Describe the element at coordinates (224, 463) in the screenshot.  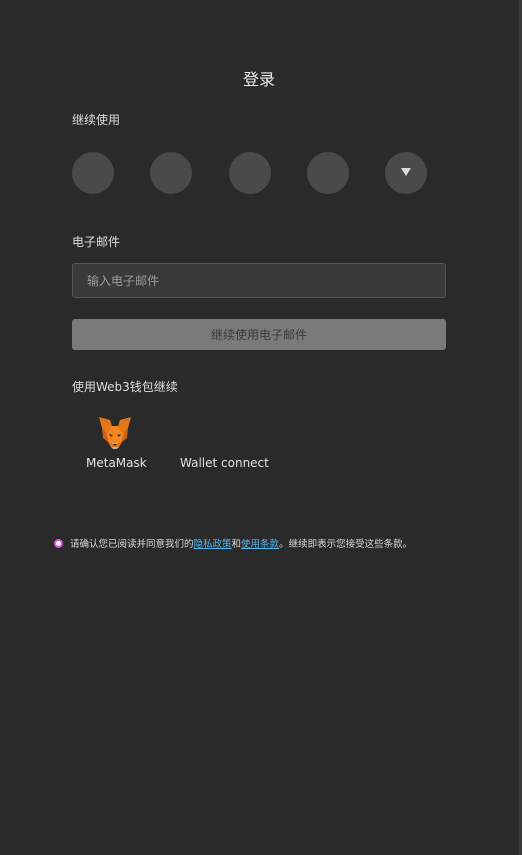
I see `wallet-label: Wallet connect` at that location.